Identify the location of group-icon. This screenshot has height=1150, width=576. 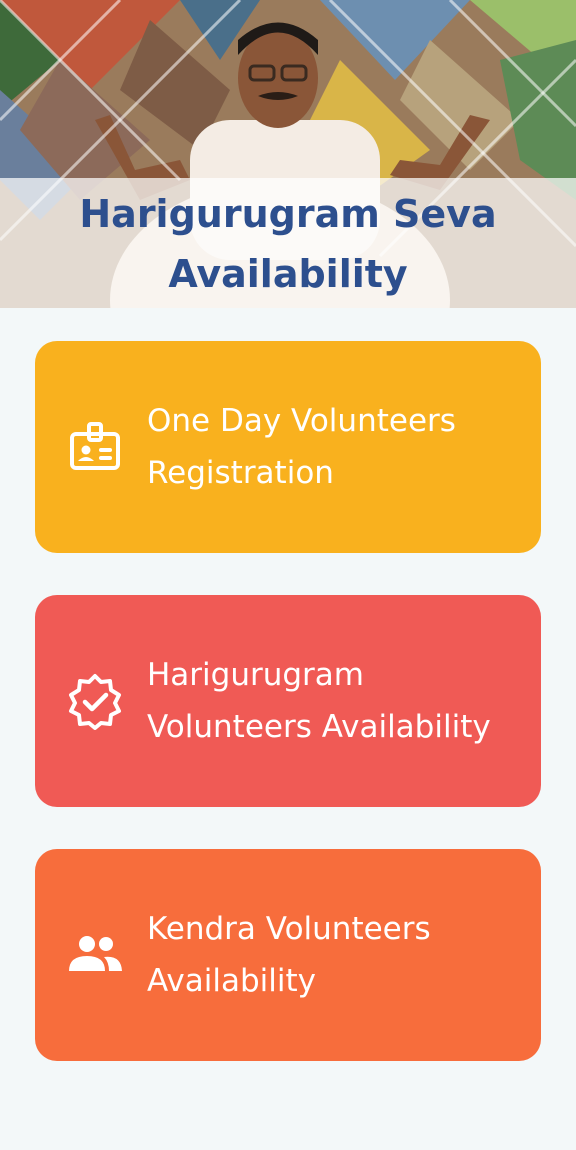
(95, 955).